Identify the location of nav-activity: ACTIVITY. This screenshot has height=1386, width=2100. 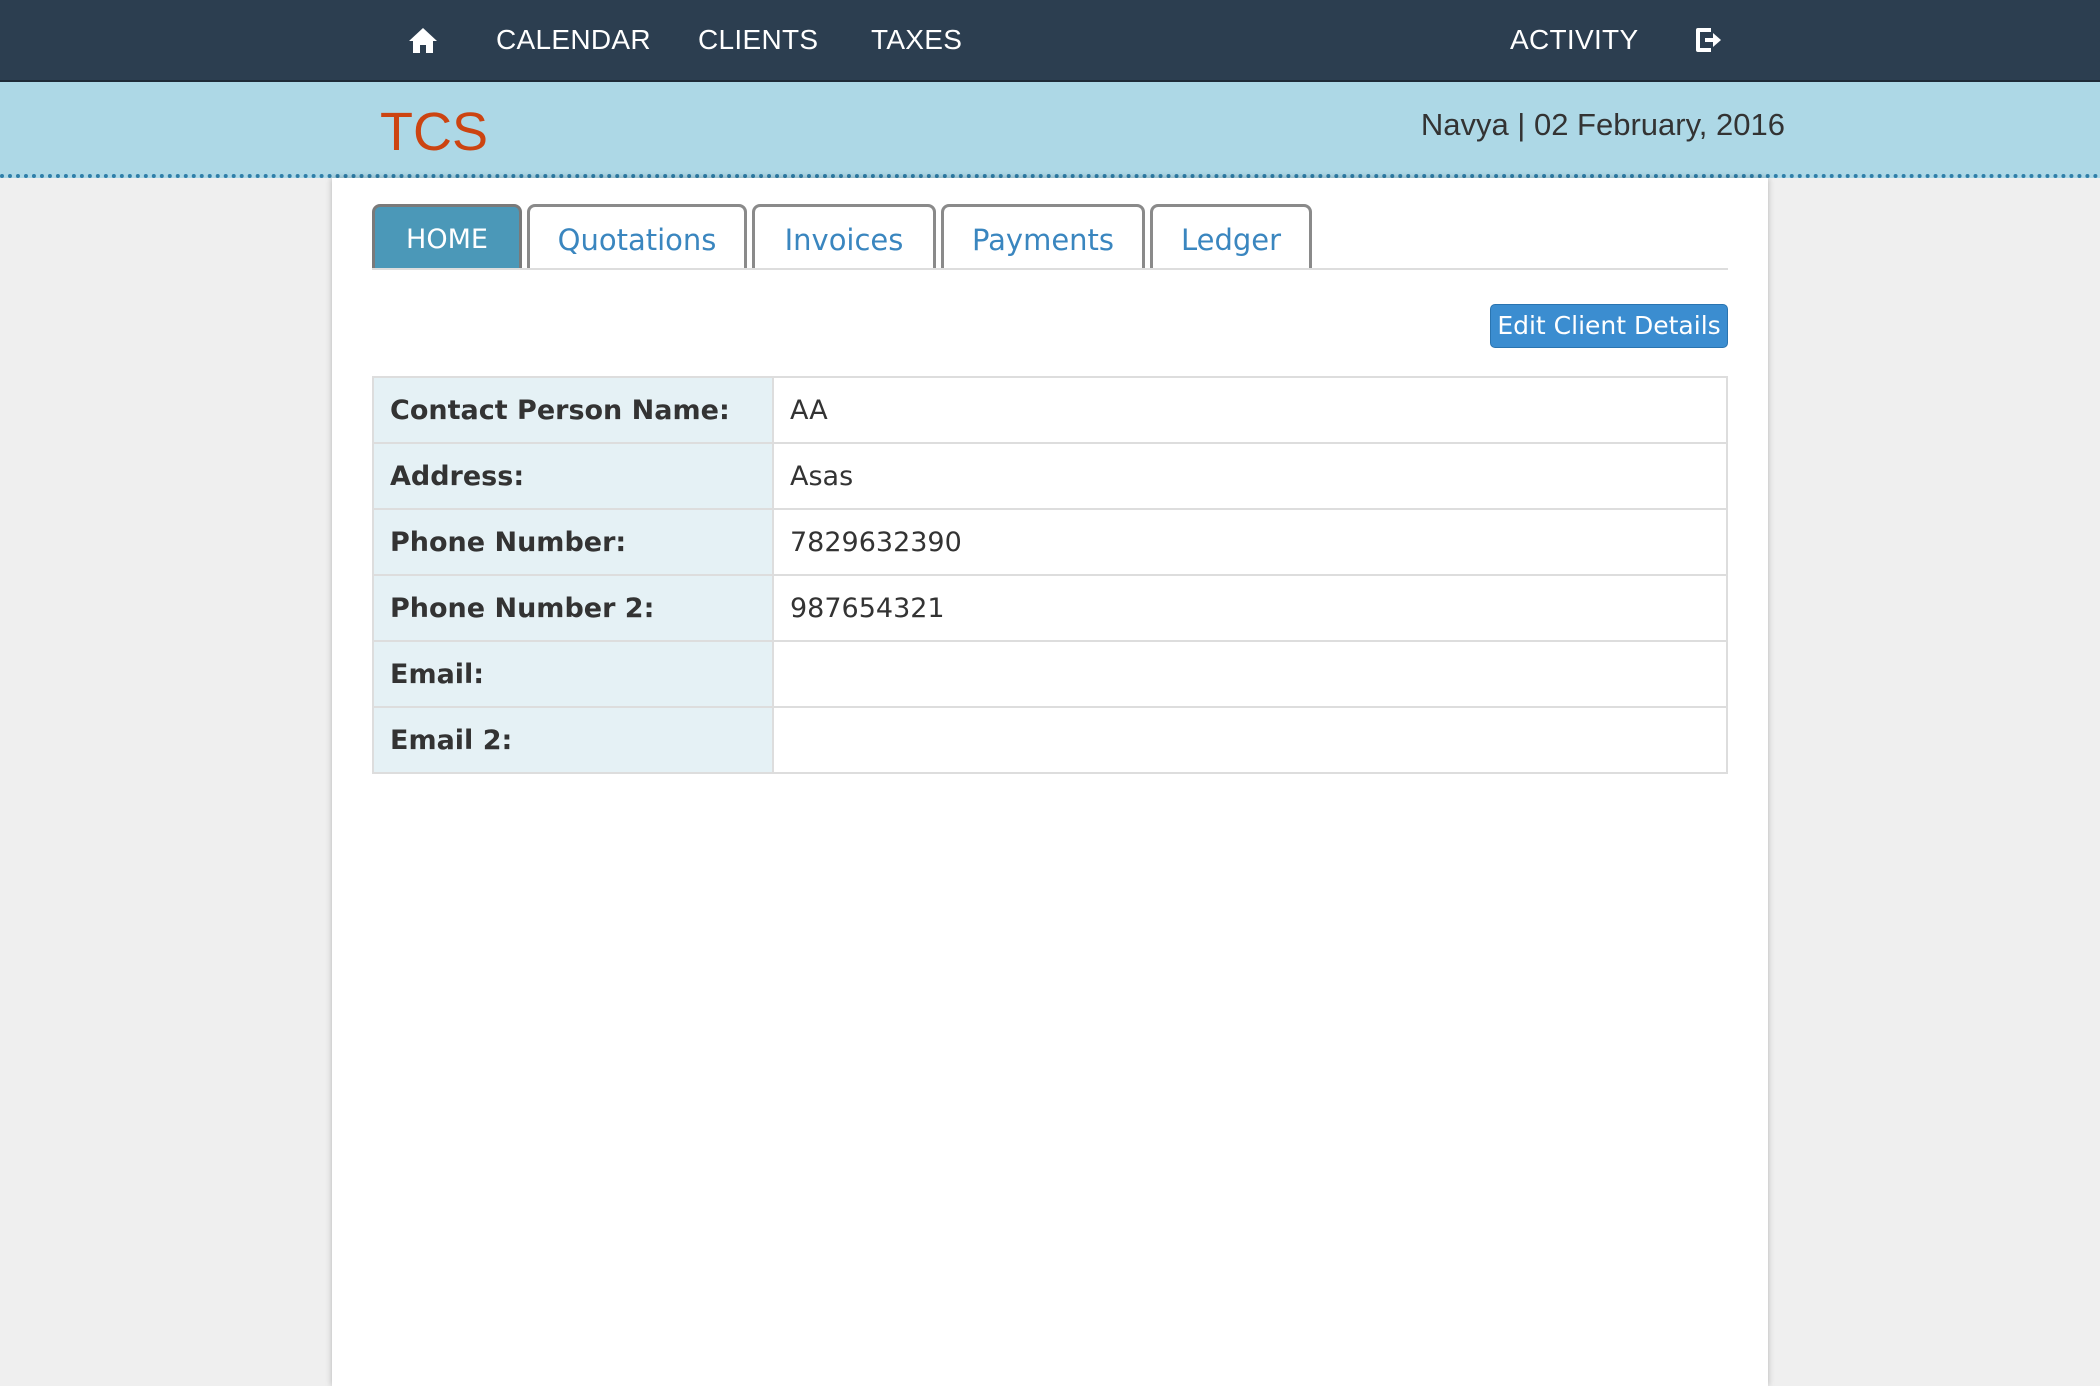
(1574, 40).